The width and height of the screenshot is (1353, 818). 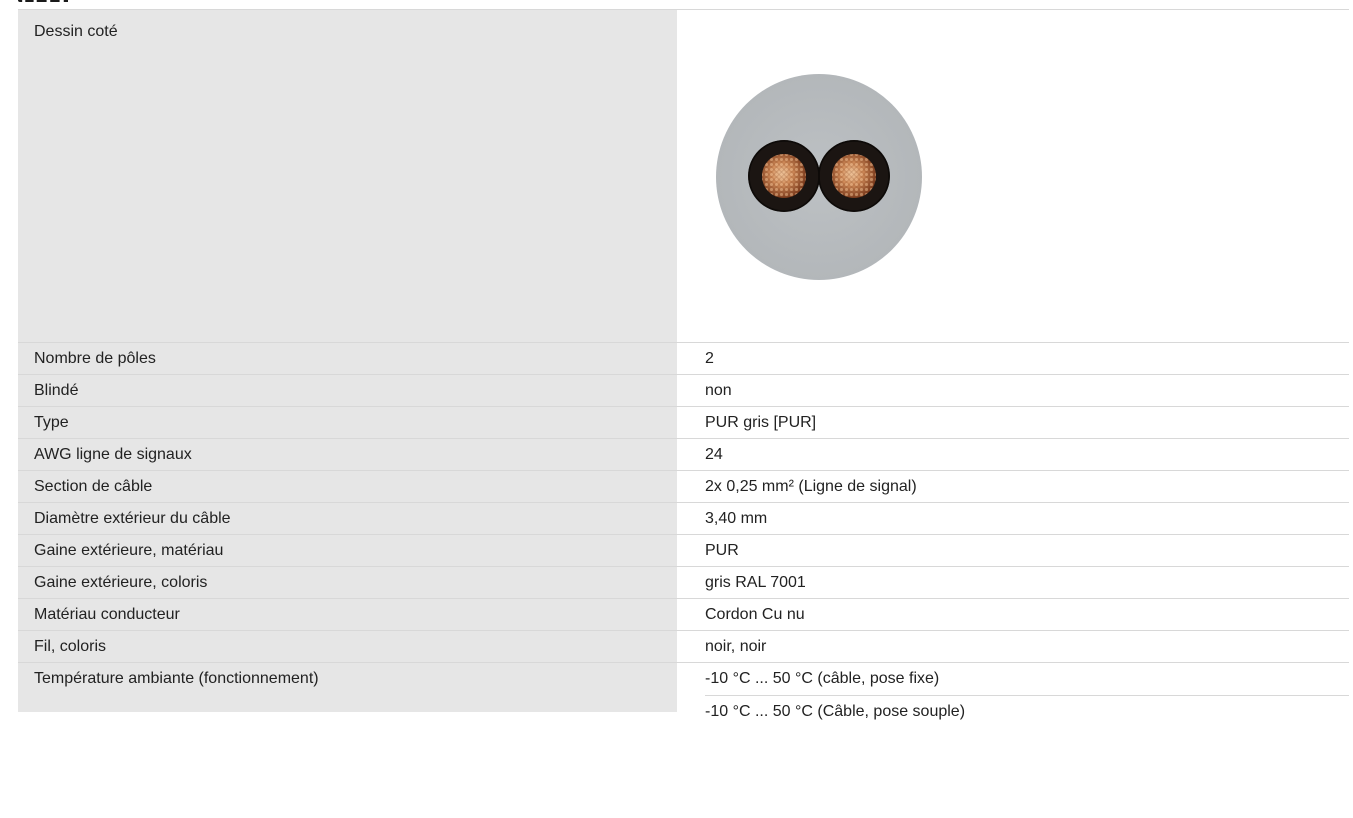 I want to click on spec-label: Fil, coloris, so click(x=347, y=646).